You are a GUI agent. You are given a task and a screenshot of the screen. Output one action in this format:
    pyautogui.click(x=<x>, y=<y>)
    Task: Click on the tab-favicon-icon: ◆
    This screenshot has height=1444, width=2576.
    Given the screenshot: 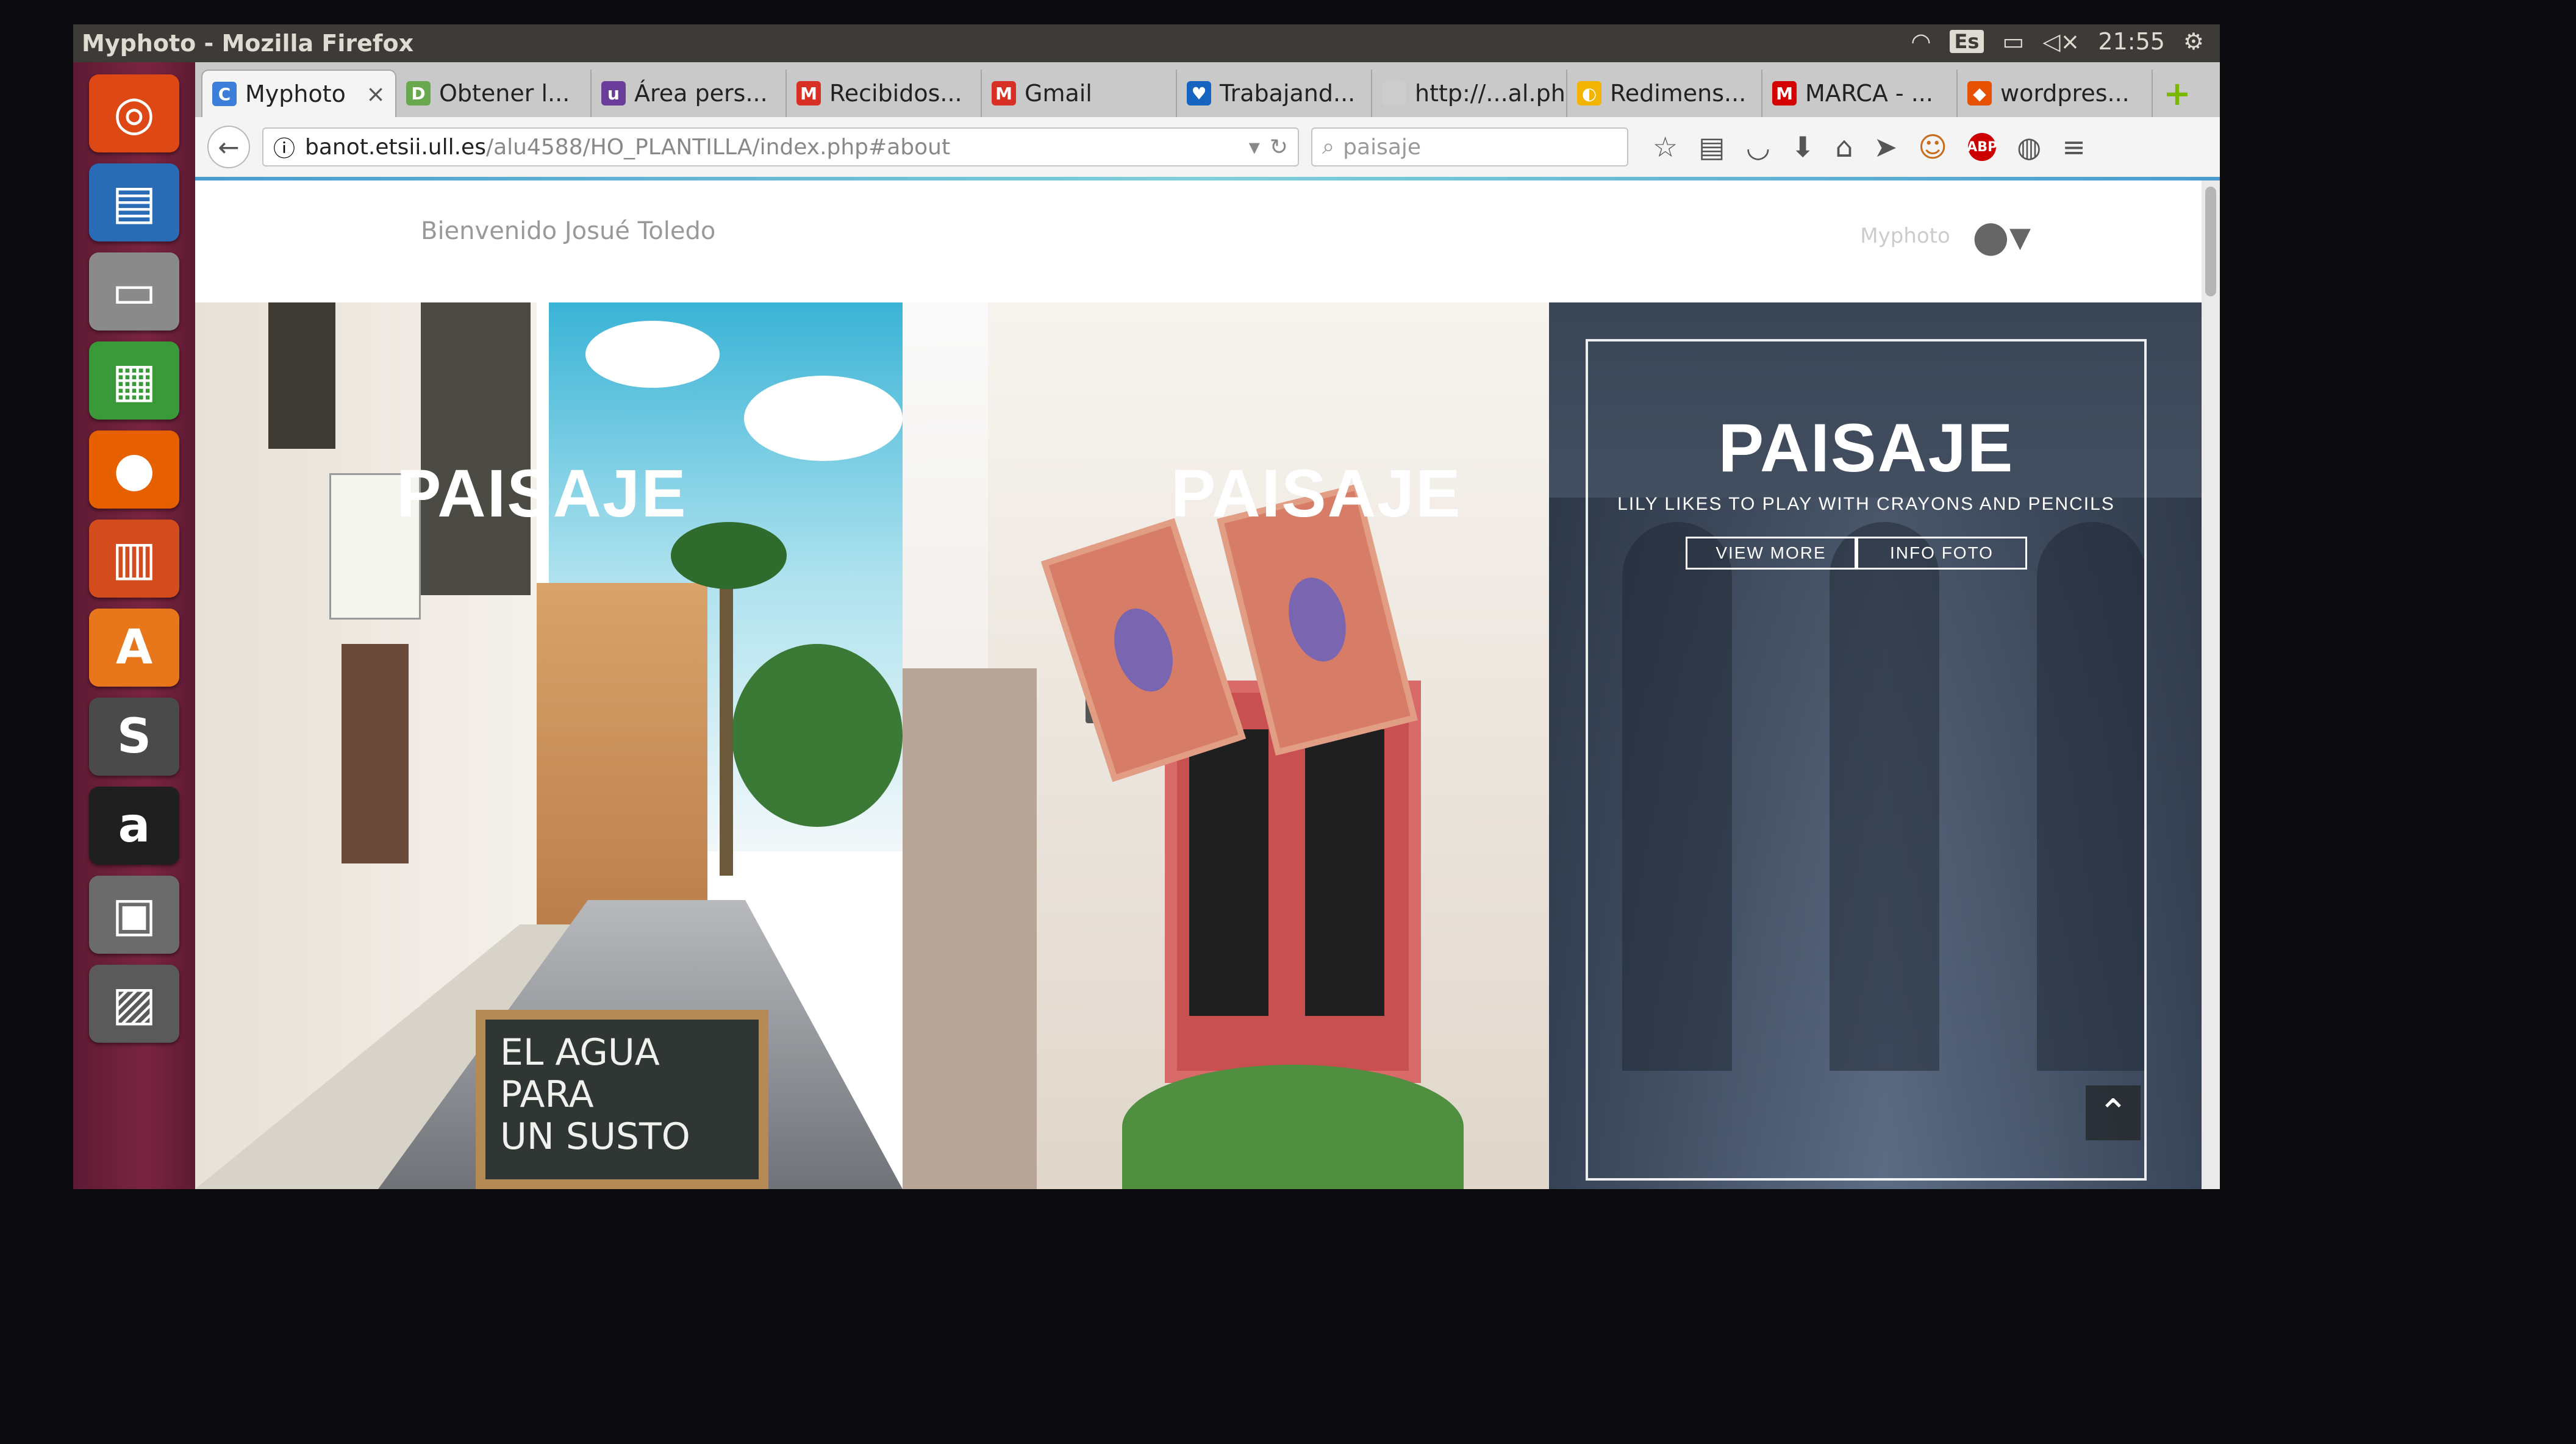 What is the action you would take?
    pyautogui.click(x=1979, y=93)
    